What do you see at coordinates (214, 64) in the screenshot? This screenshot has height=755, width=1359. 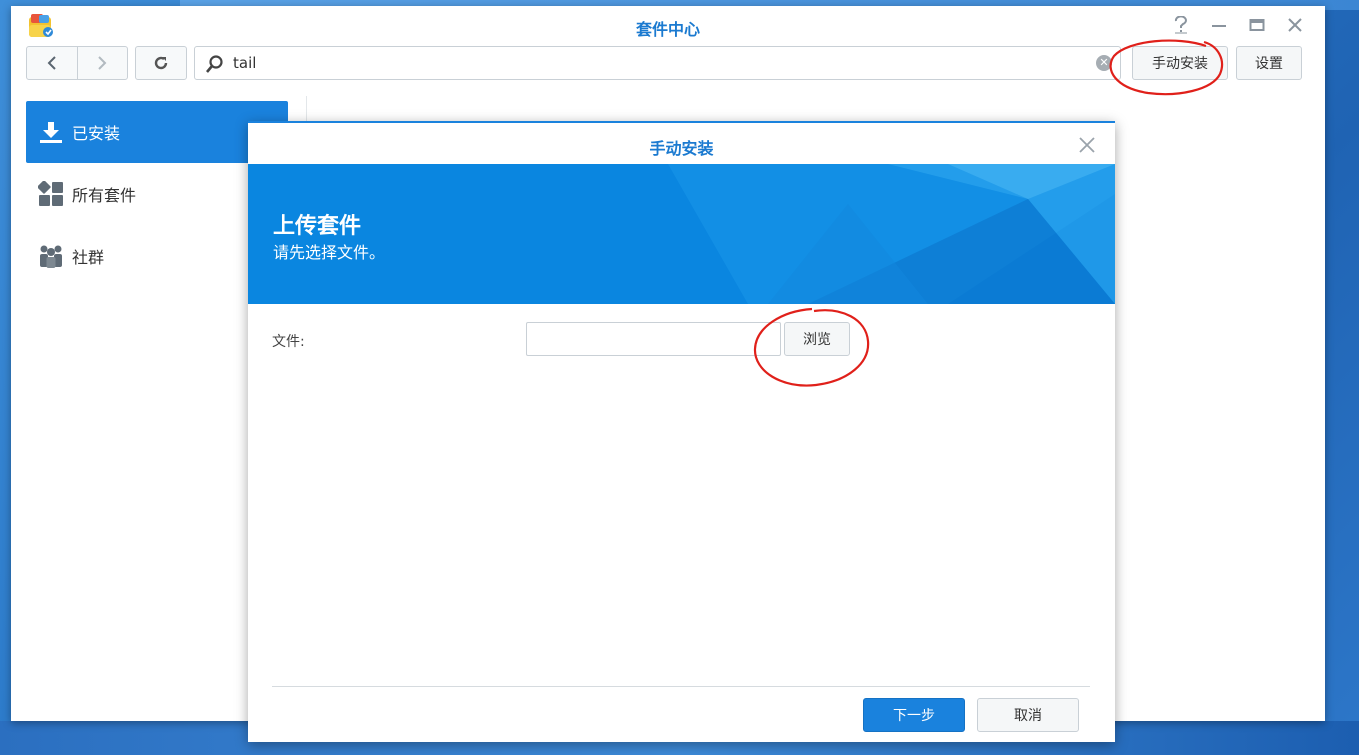 I see `search-icon` at bounding box center [214, 64].